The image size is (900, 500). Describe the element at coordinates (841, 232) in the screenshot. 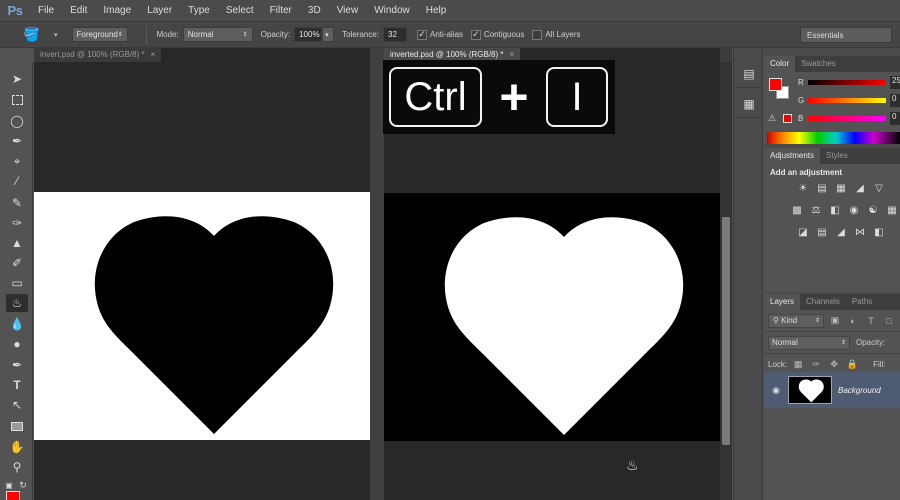

I see `threshold-icon: ◢` at that location.